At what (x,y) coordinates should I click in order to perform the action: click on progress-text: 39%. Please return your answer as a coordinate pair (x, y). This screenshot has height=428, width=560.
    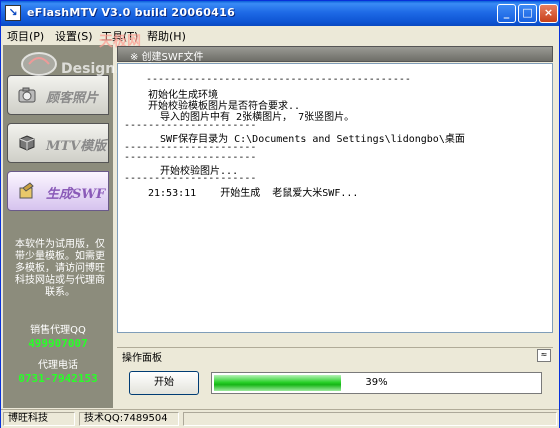
    Looking at the image, I should click on (376, 382).